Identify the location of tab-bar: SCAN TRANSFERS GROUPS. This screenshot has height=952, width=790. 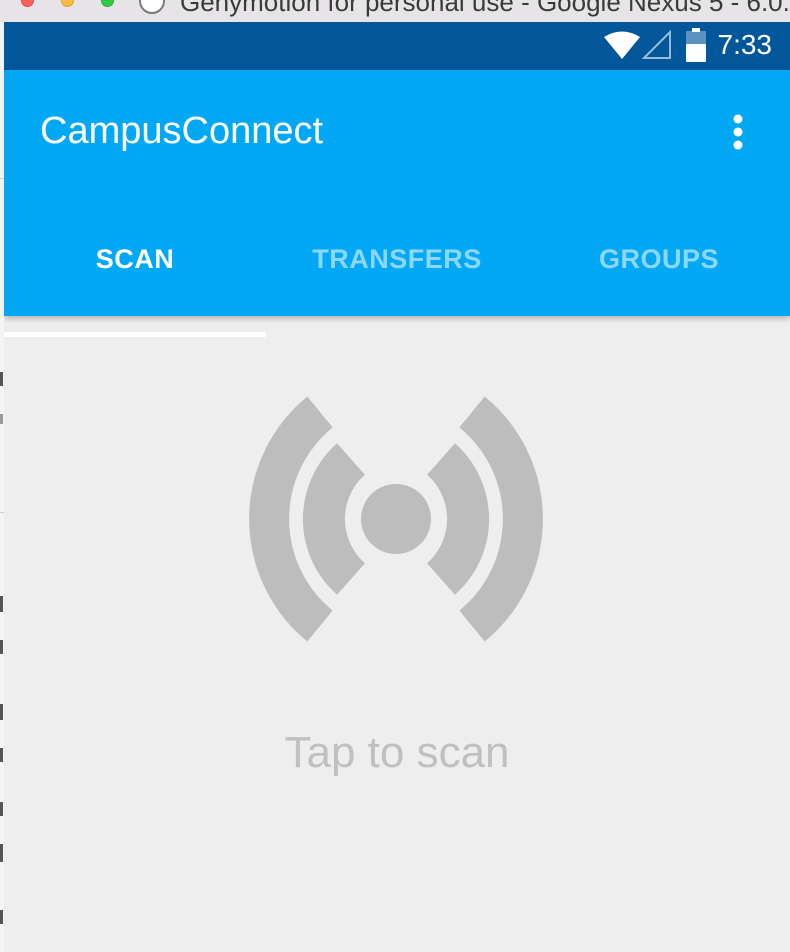
(397, 262).